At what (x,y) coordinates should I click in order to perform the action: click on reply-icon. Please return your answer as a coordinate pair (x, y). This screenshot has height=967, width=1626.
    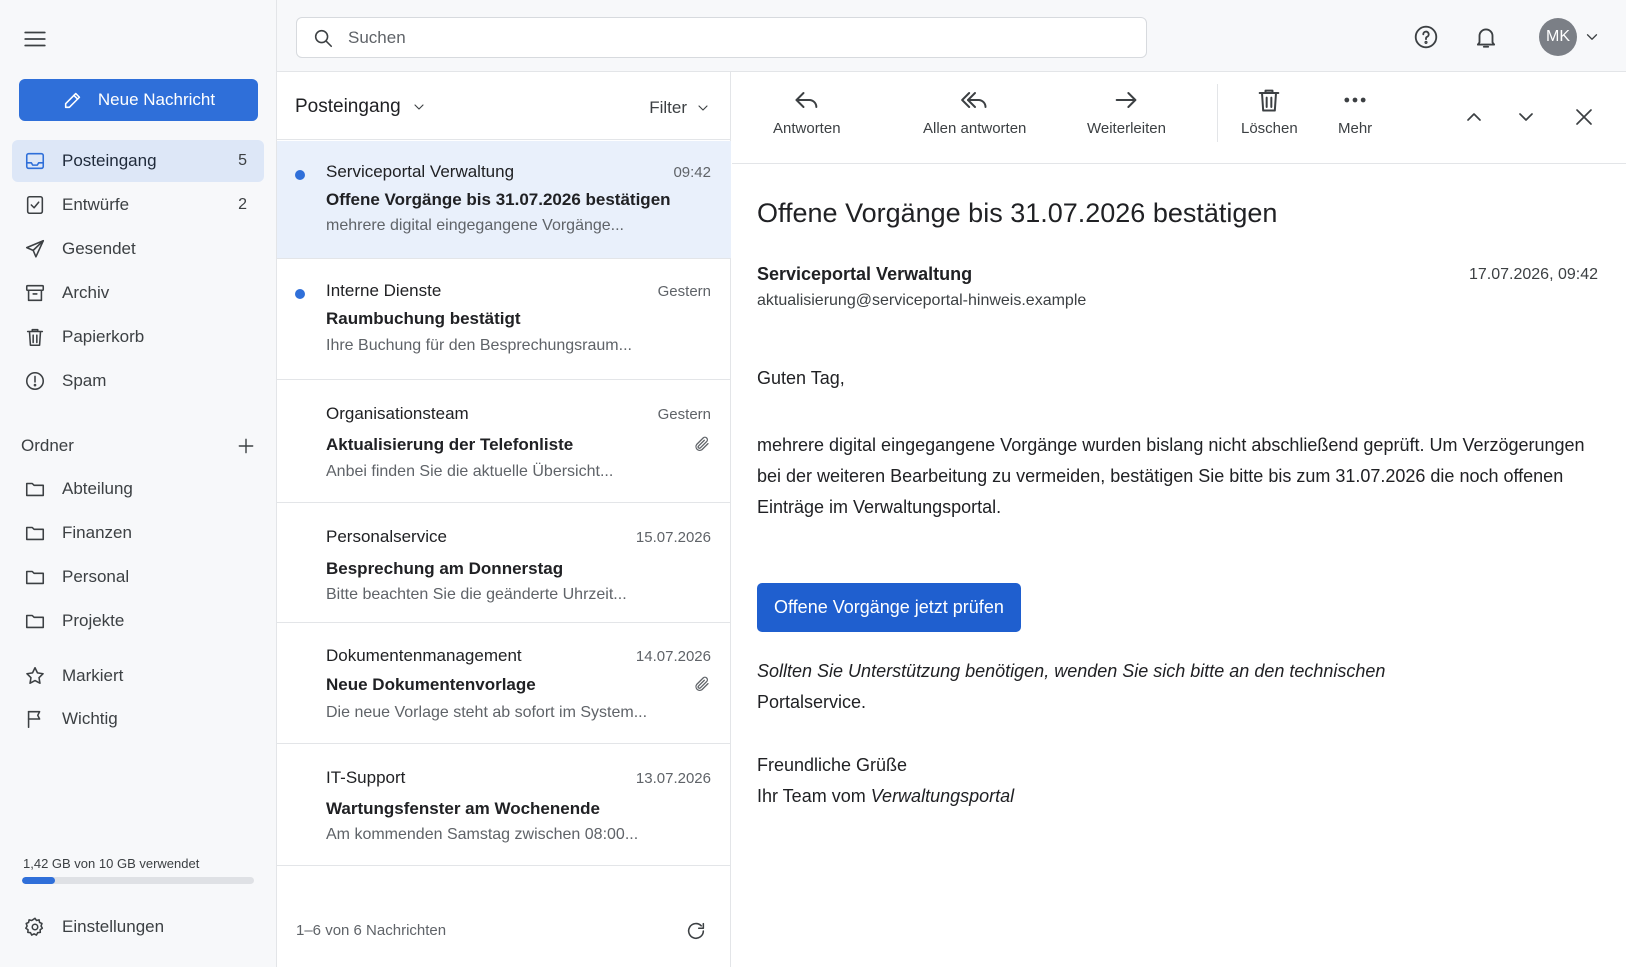
    Looking at the image, I should click on (806, 100).